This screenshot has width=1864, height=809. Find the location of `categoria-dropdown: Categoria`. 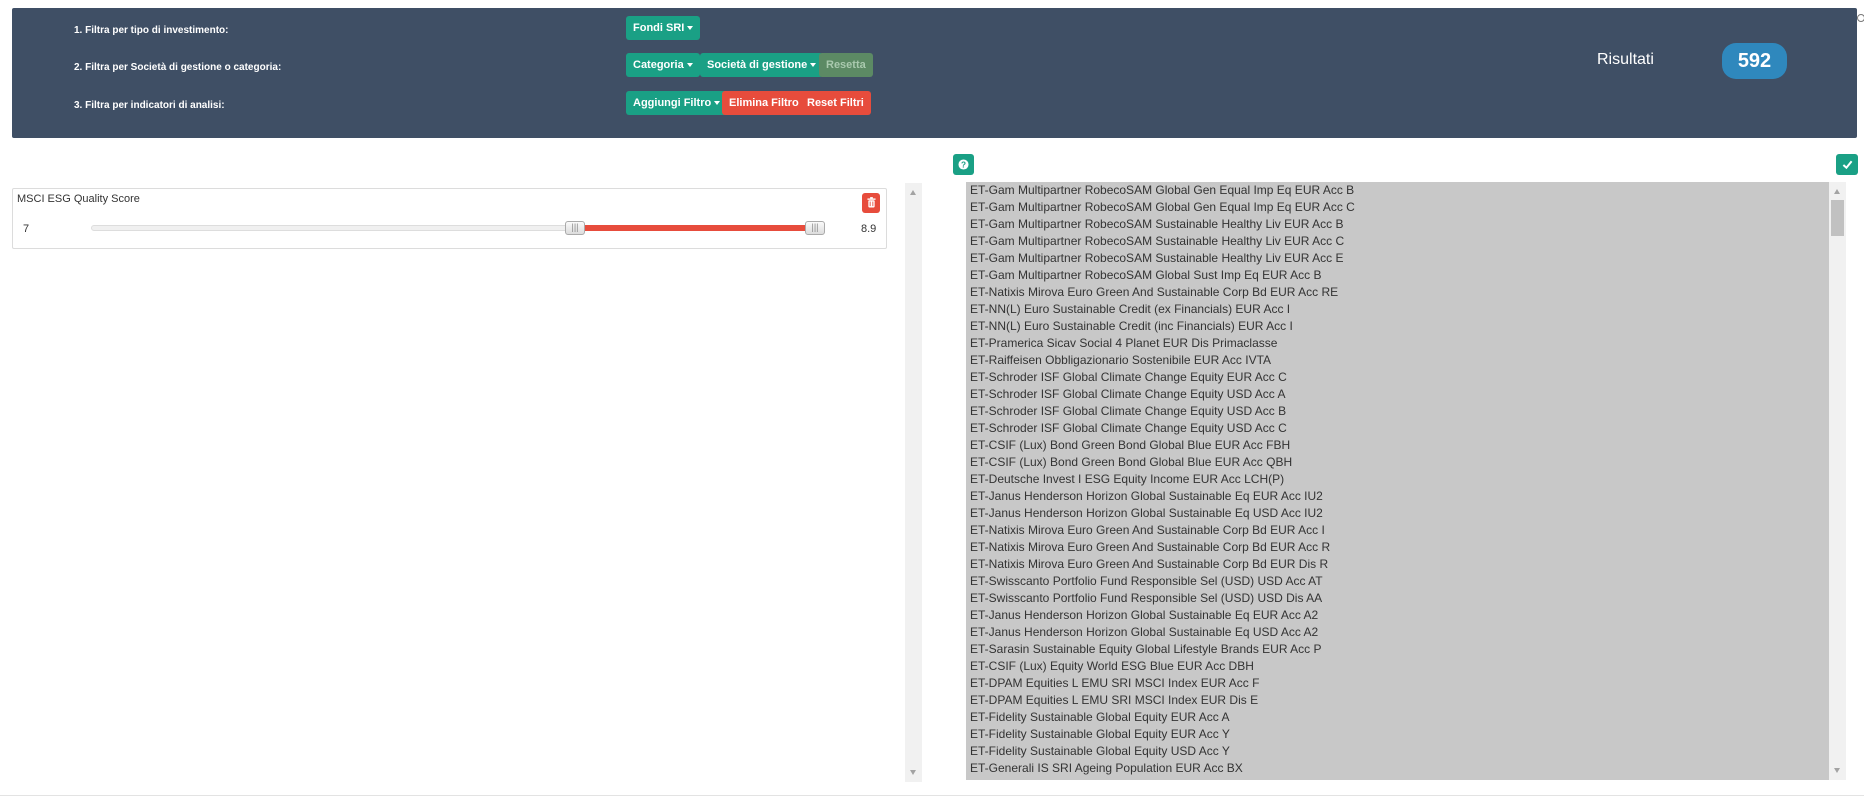

categoria-dropdown: Categoria is located at coordinates (663, 65).